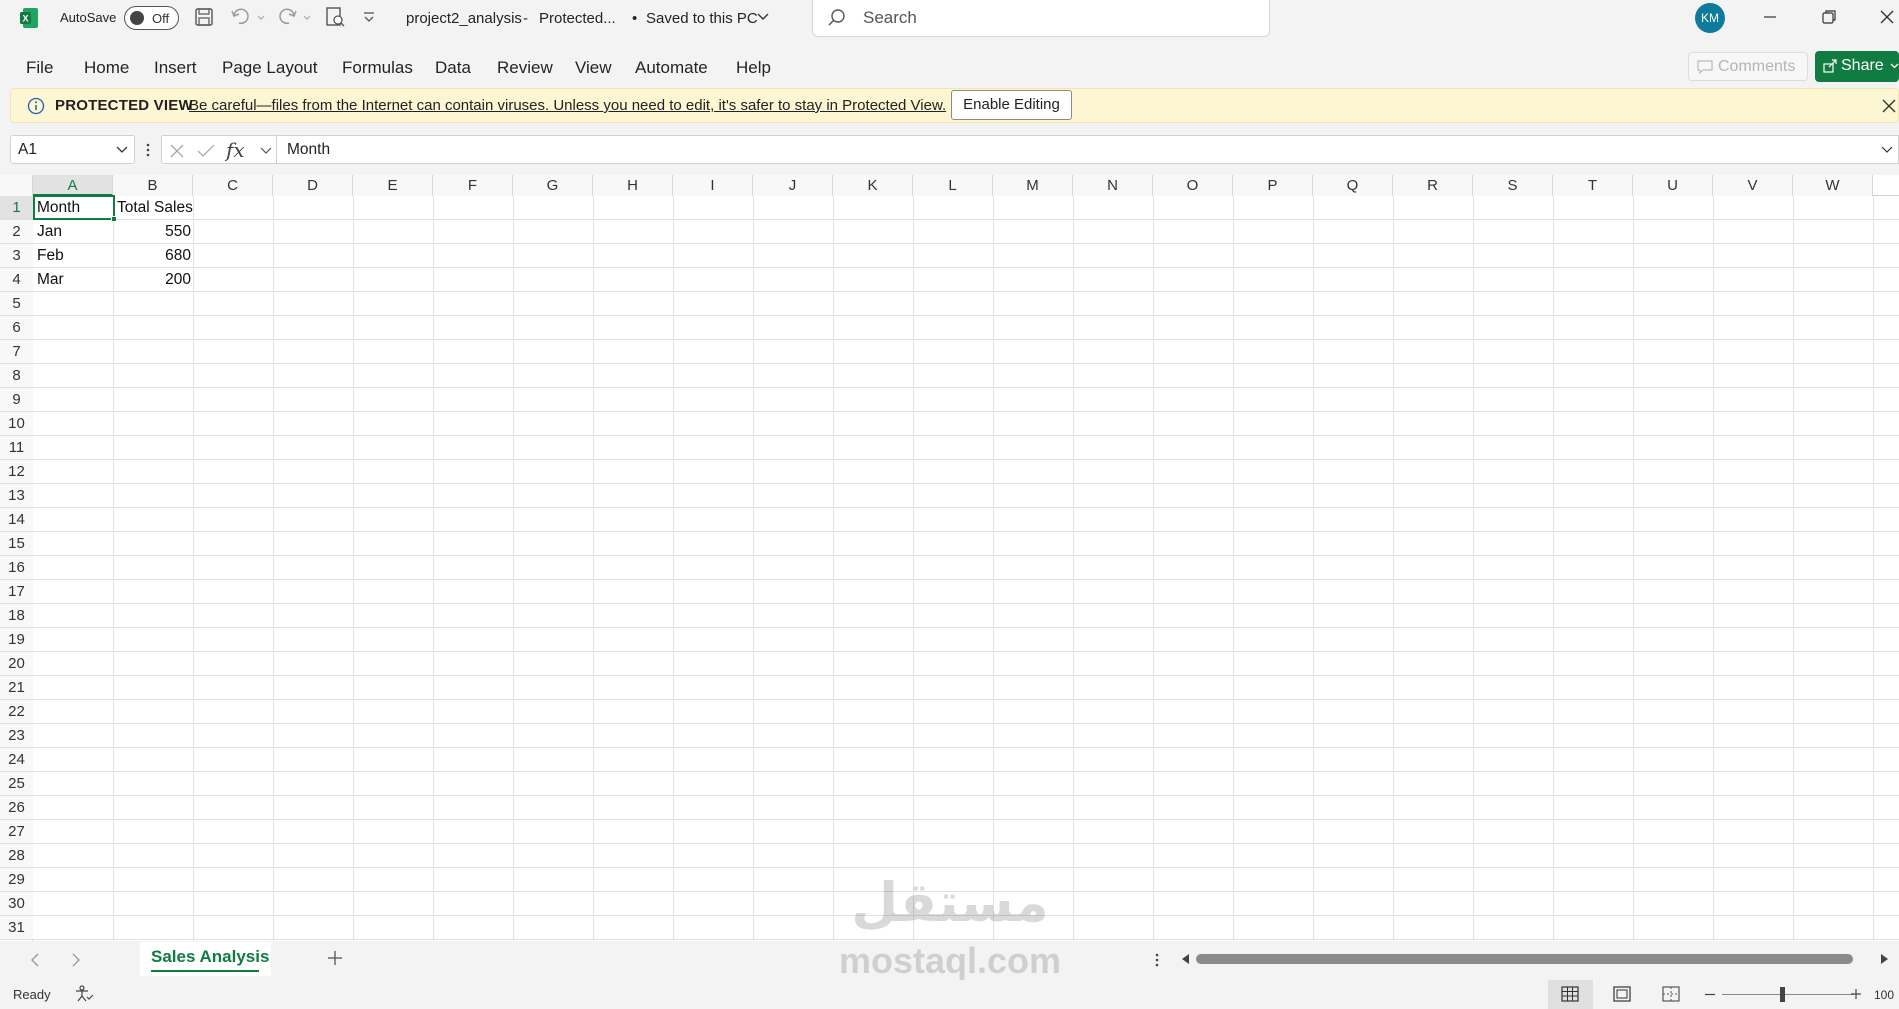 The image size is (1899, 1009). What do you see at coordinates (151, 18) in the screenshot?
I see `autosave-toggle: Off` at bounding box center [151, 18].